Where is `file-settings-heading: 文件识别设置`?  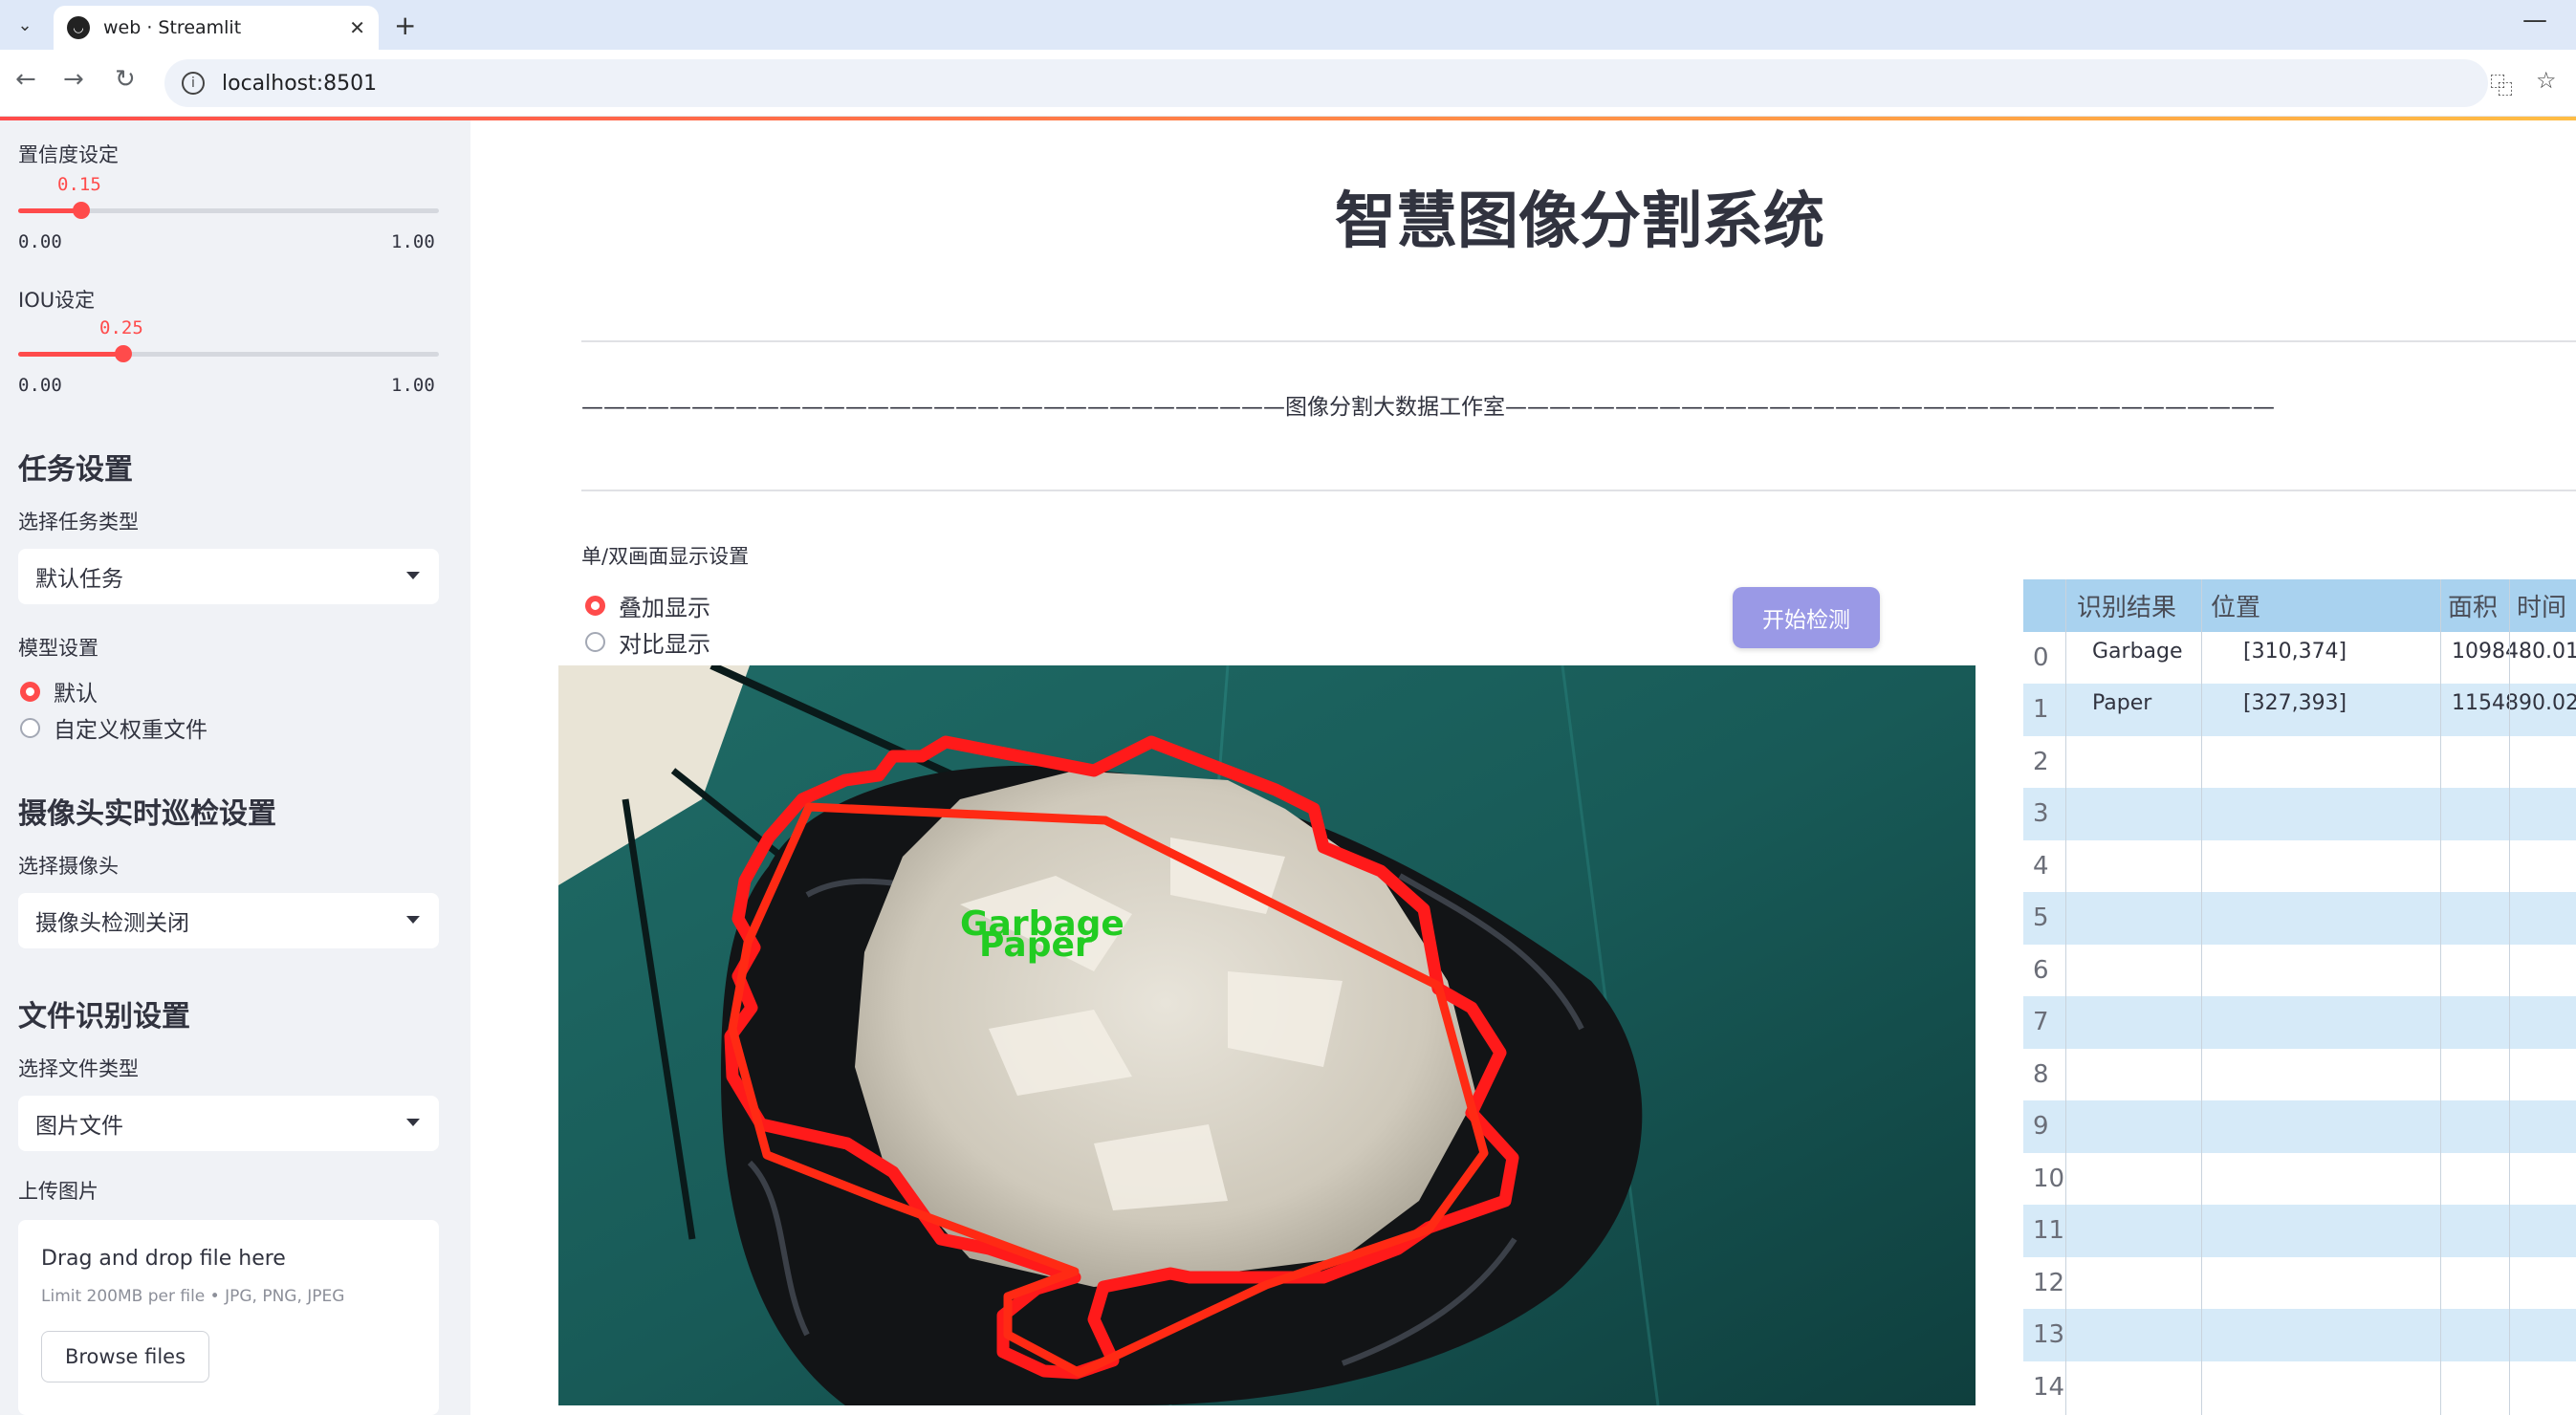 file-settings-heading: 文件识别设置 is located at coordinates (104, 1017).